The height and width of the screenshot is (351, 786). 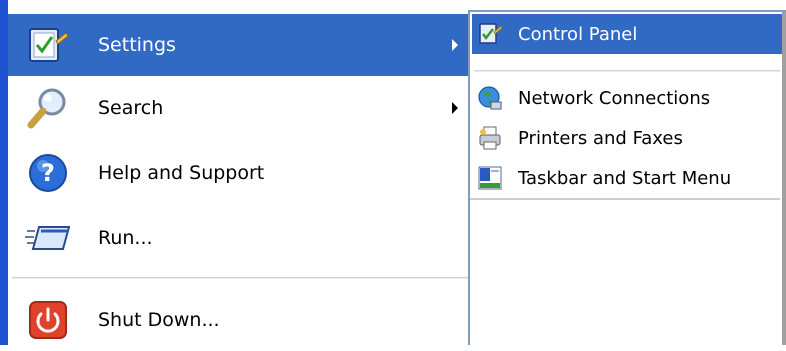 What do you see at coordinates (490, 138) in the screenshot?
I see `printer-icon` at bounding box center [490, 138].